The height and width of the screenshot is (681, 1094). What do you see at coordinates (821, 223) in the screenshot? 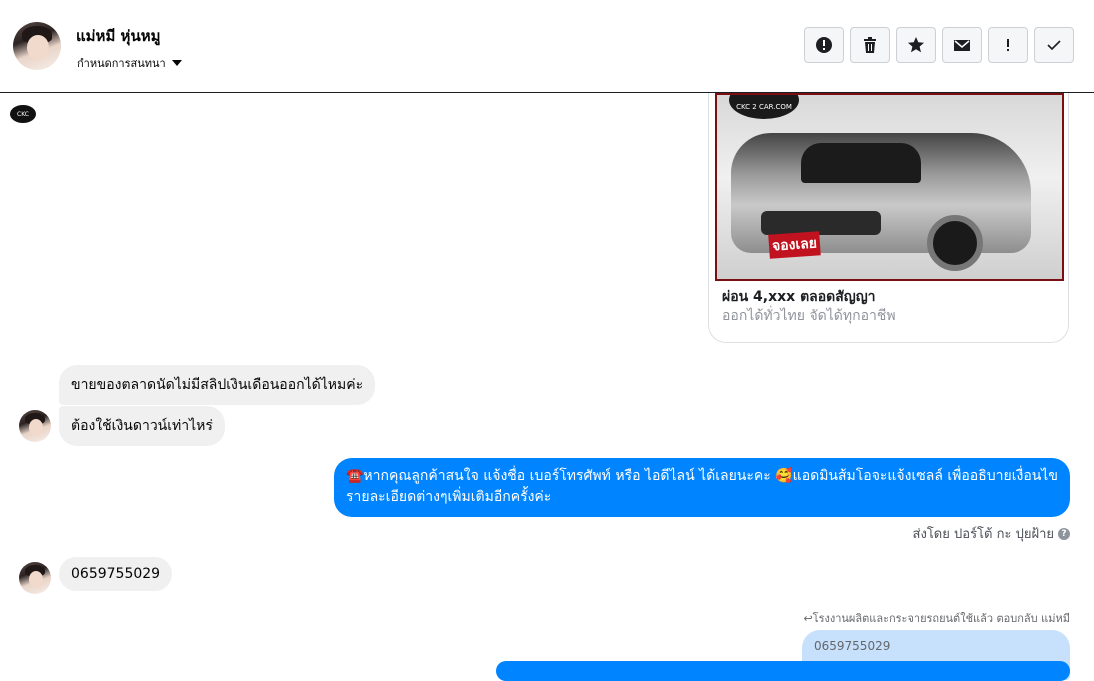
I see `car-grill` at bounding box center [821, 223].